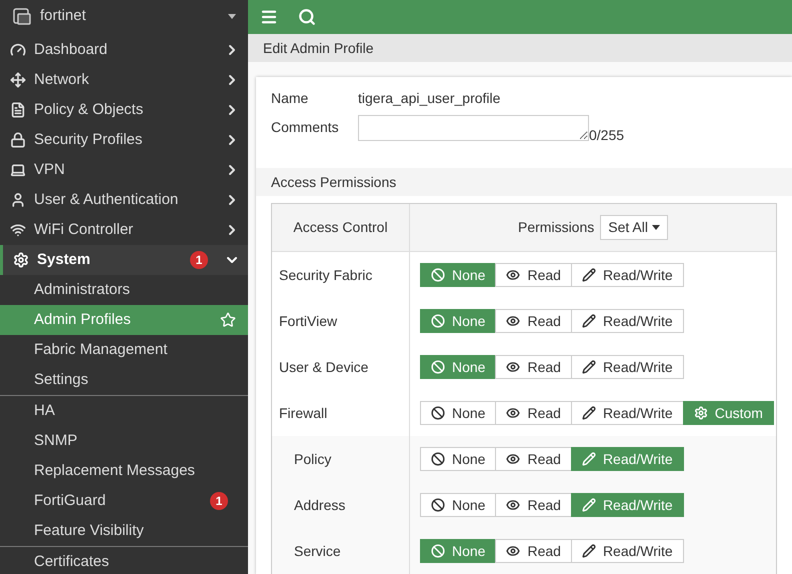 This screenshot has width=792, height=574. Describe the element at coordinates (124, 260) in the screenshot. I see `sidebar-item: System 1` at that location.